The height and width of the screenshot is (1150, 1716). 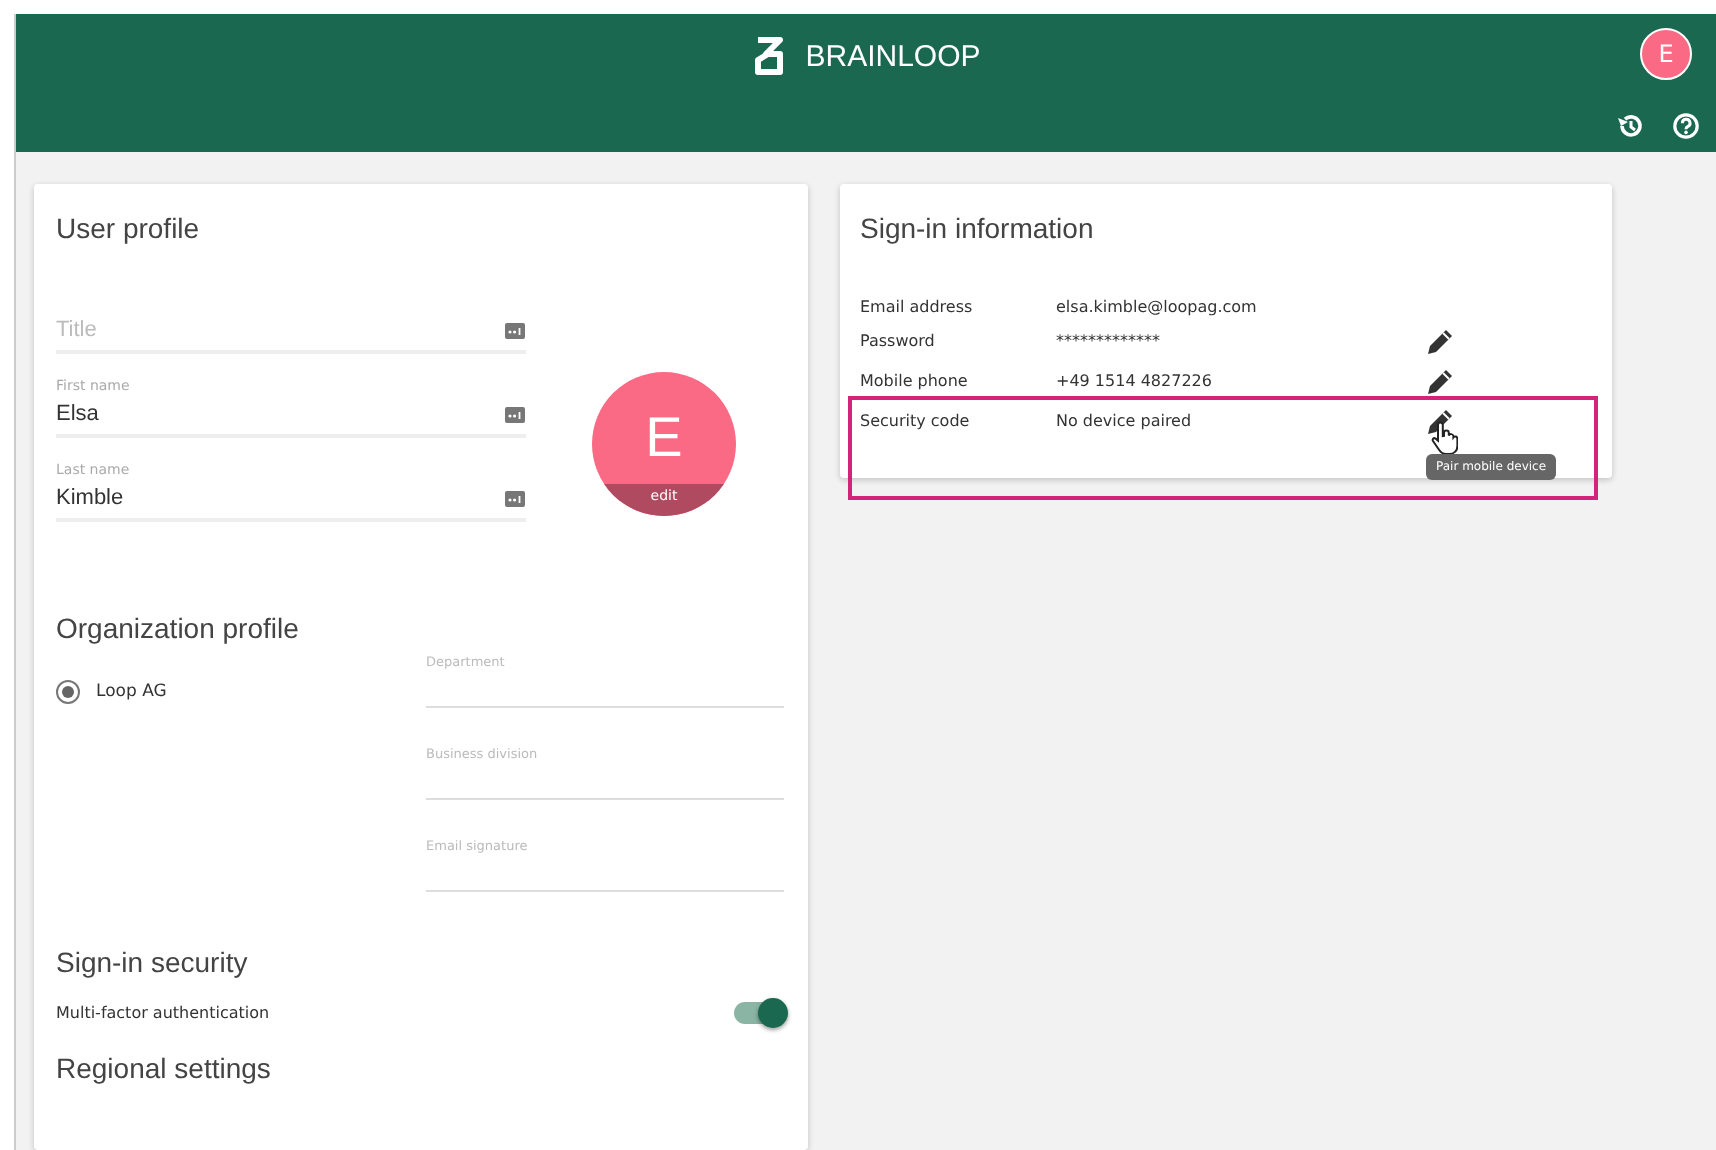 What do you see at coordinates (291, 323) in the screenshot?
I see `text-field: Title` at bounding box center [291, 323].